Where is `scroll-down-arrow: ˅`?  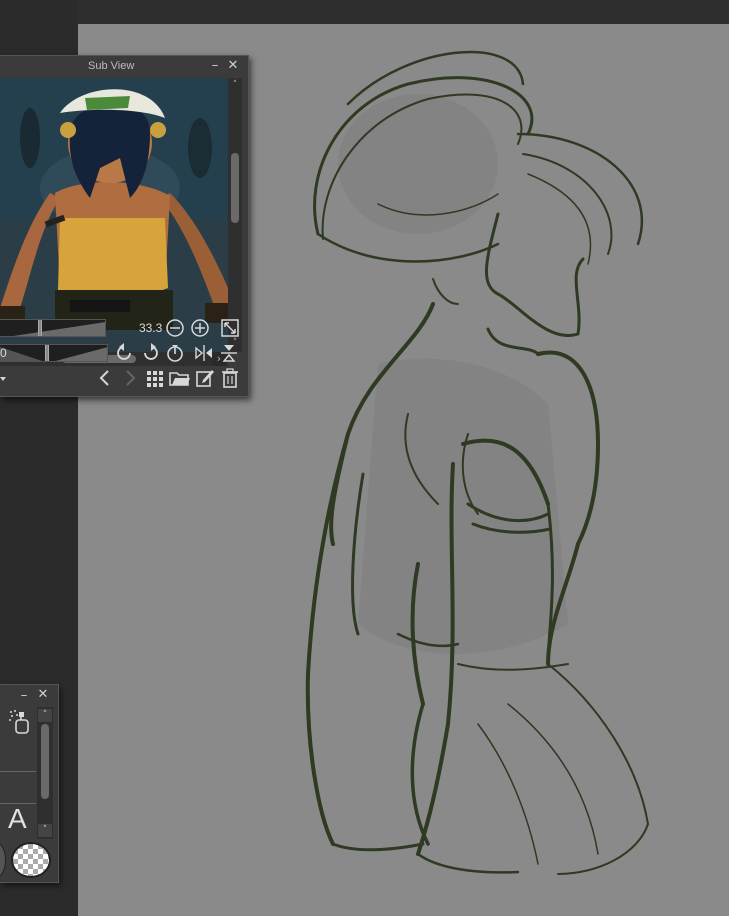 scroll-down-arrow: ˅ is located at coordinates (45, 830).